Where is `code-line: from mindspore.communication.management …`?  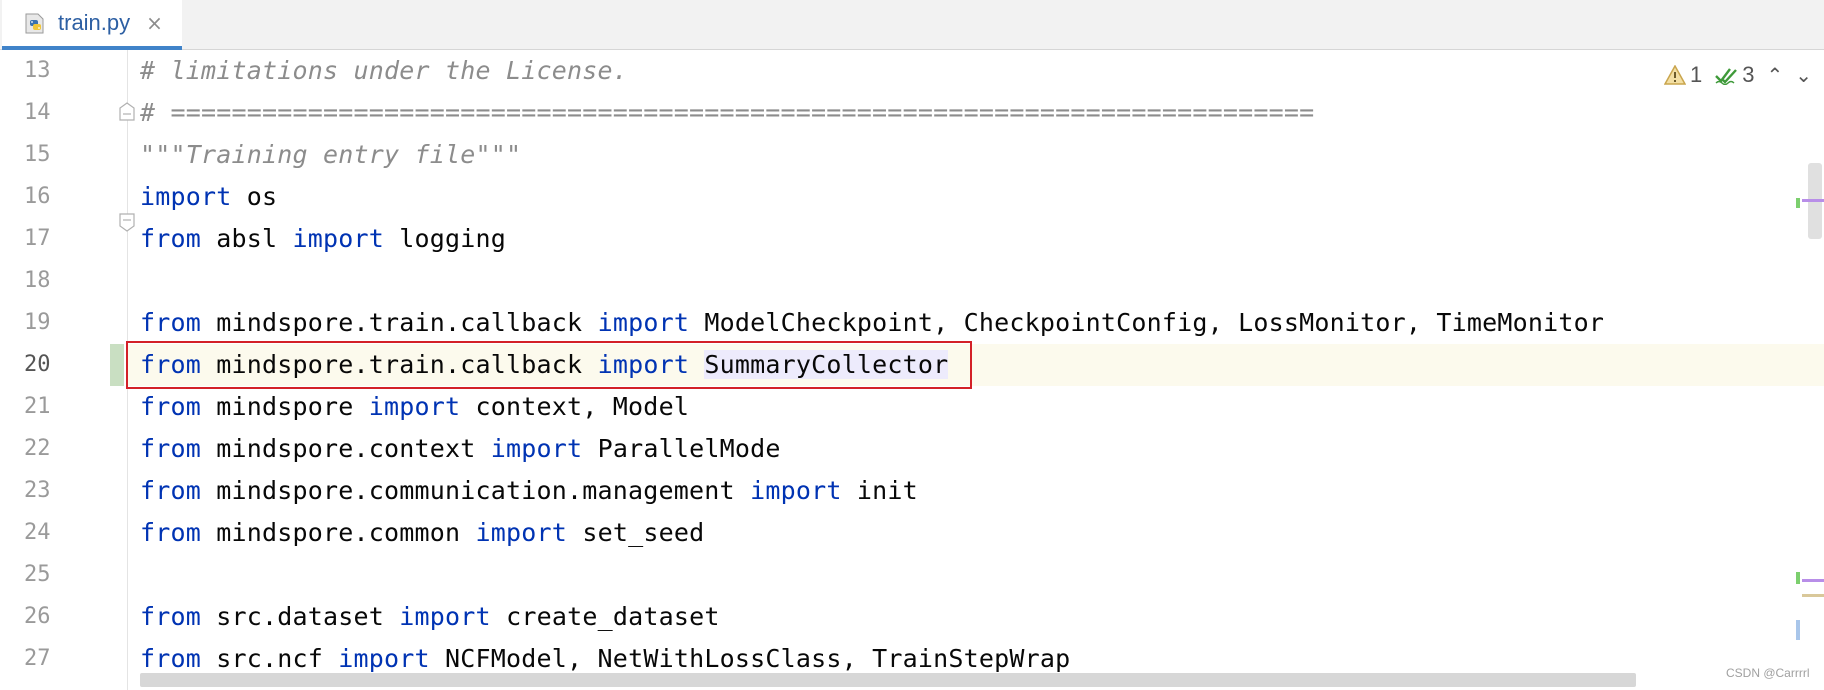
code-line: from mindspore.communication.management … is located at coordinates (976, 491).